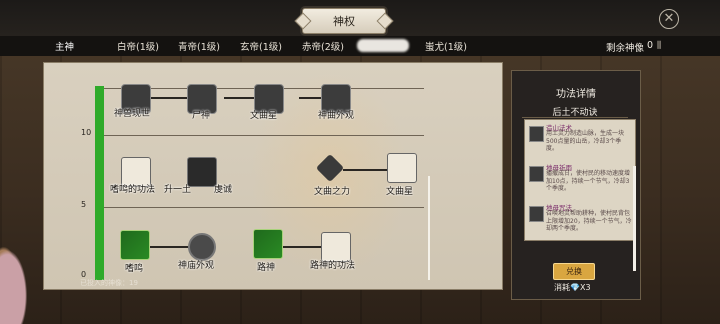  Describe the element at coordinates (634, 218) in the screenshot. I see `detail-scrollbar` at that location.